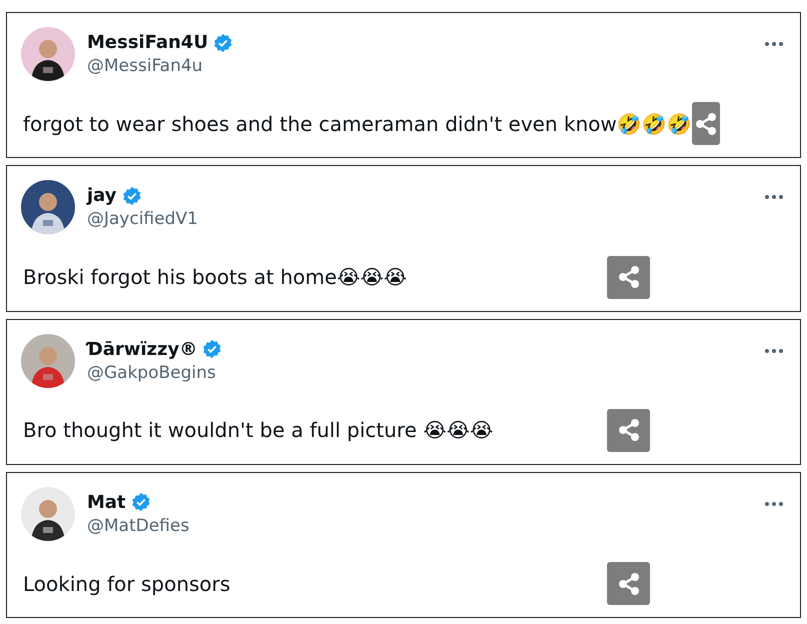 This screenshot has width=807, height=624. Describe the element at coordinates (138, 526) in the screenshot. I see `user-handle: @MatDefies` at that location.